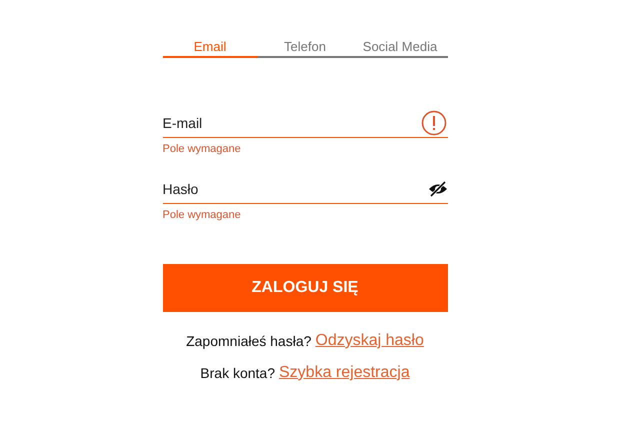  I want to click on prompt-text: Zapomniałeś hasła?, so click(249, 341).